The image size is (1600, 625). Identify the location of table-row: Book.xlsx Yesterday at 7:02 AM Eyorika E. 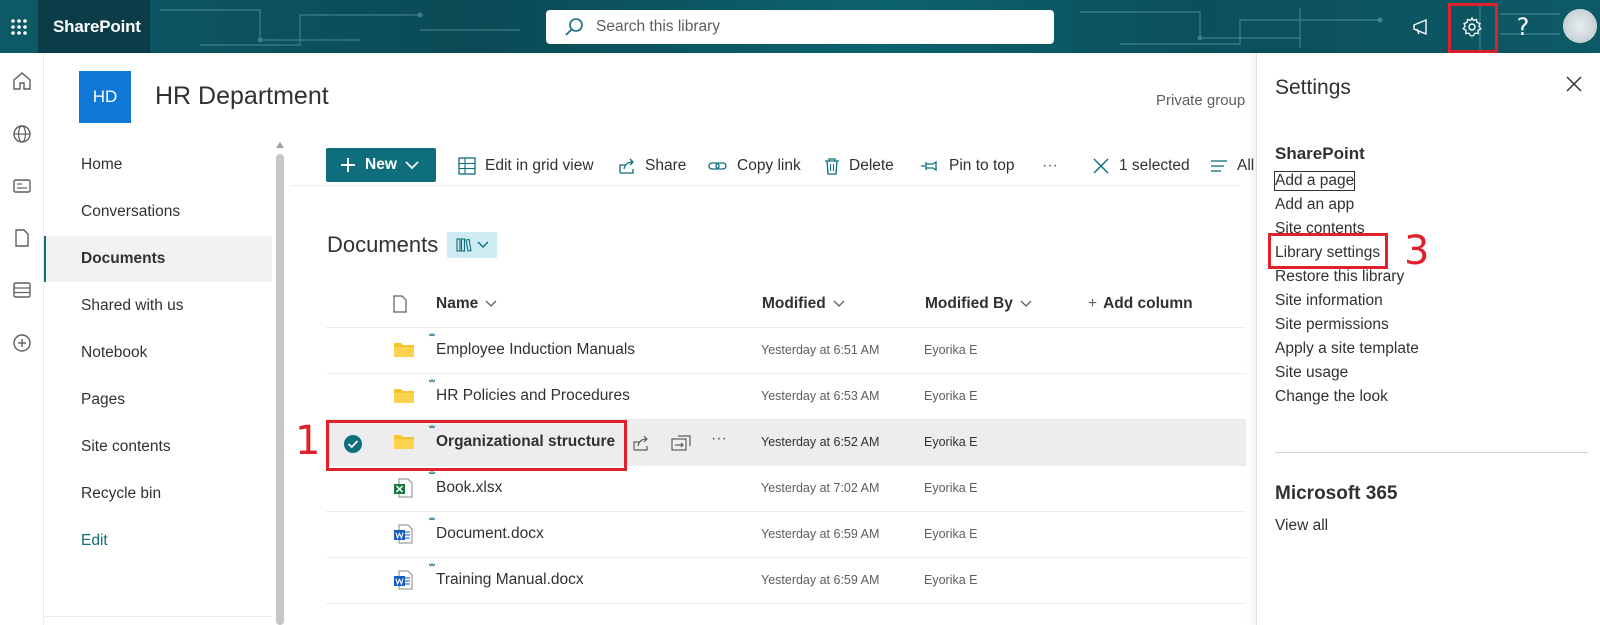
(786, 489).